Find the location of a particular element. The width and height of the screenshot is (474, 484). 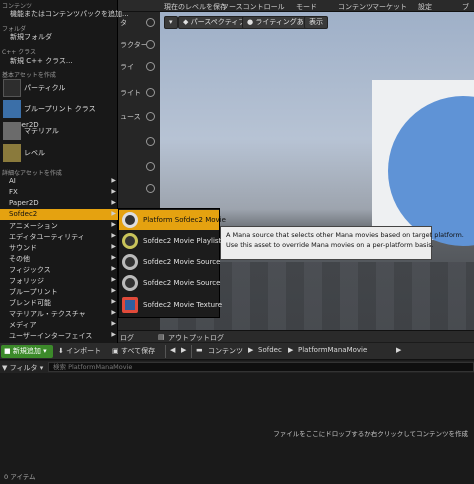

submenu-item-label: Platform Sofdec2 Movie is located at coordinates (184, 220).